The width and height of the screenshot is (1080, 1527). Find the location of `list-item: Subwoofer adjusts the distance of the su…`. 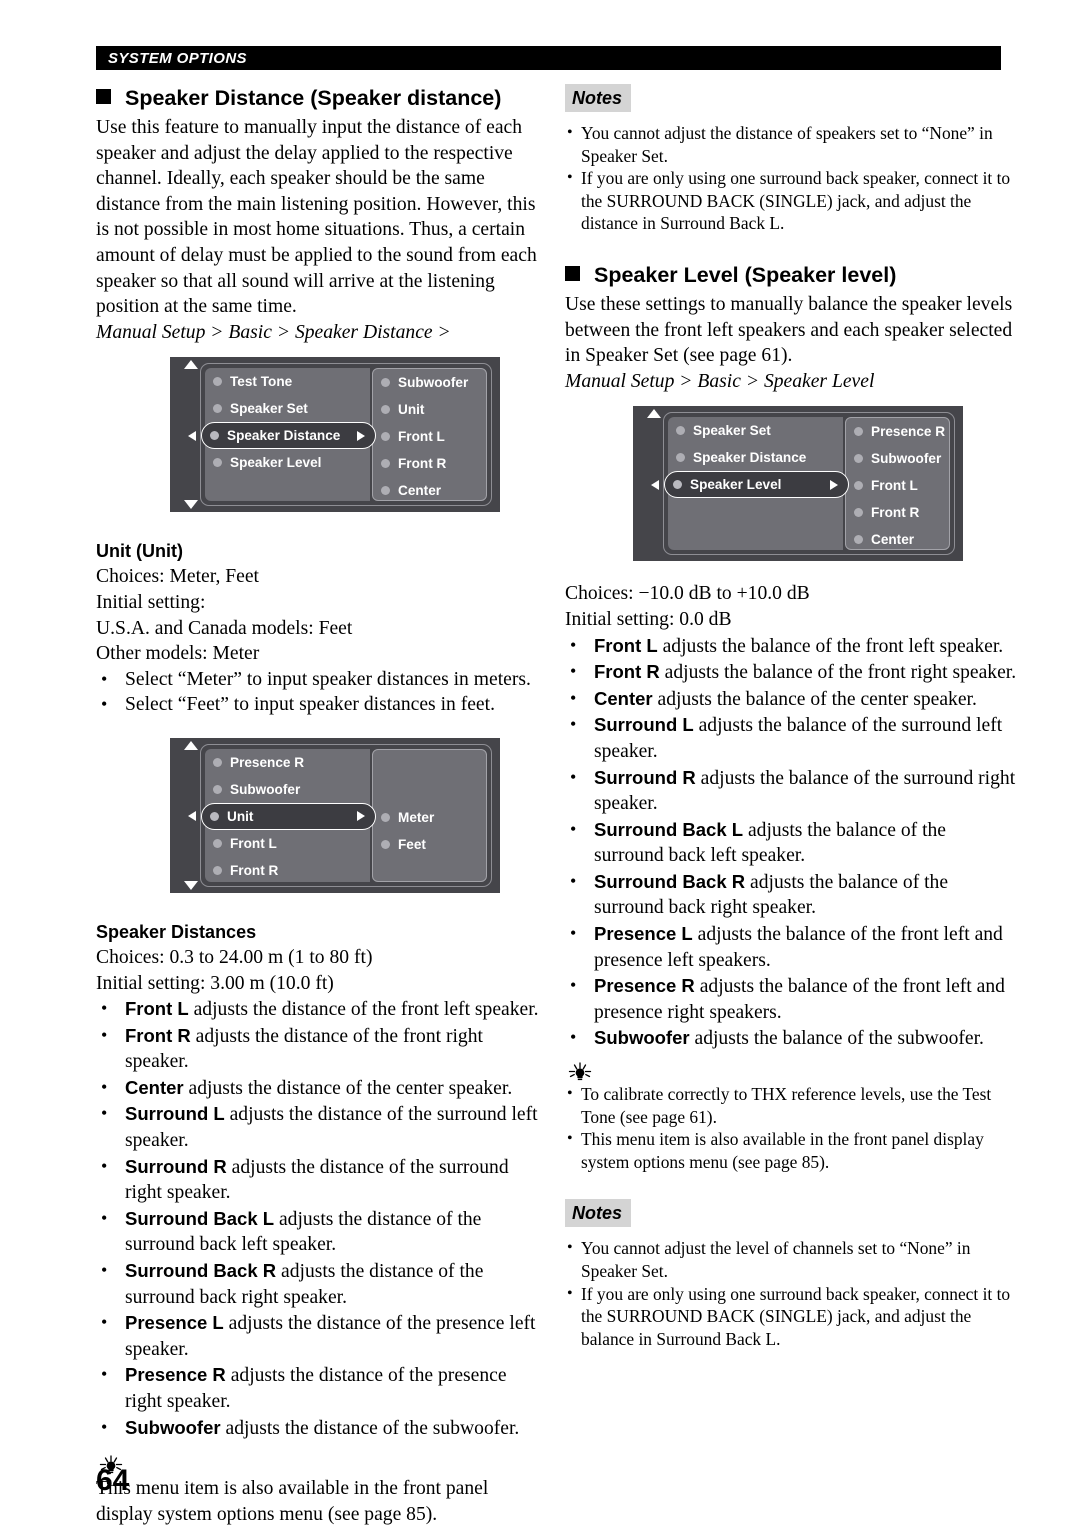

list-item: Subwoofer adjusts the distance of the su… is located at coordinates (322, 1428).